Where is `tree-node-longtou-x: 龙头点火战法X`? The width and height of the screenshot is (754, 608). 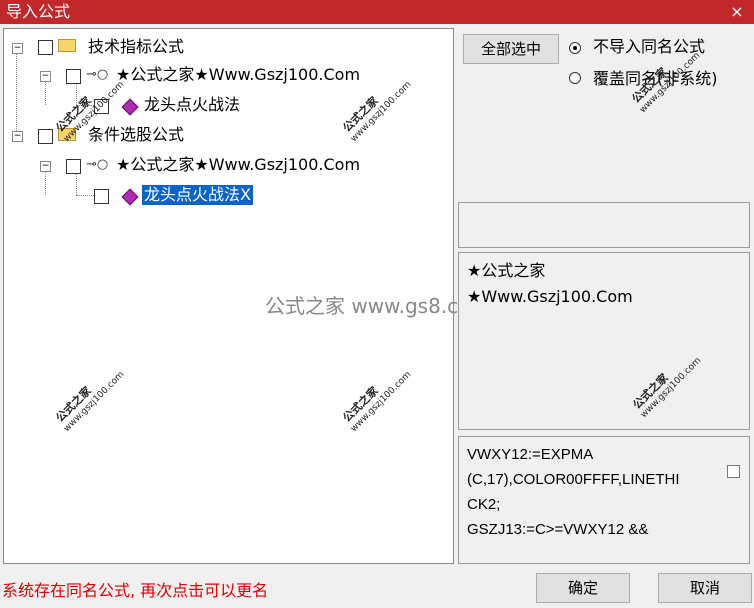 tree-node-longtou-x: 龙头点火战法X is located at coordinates (154, 197).